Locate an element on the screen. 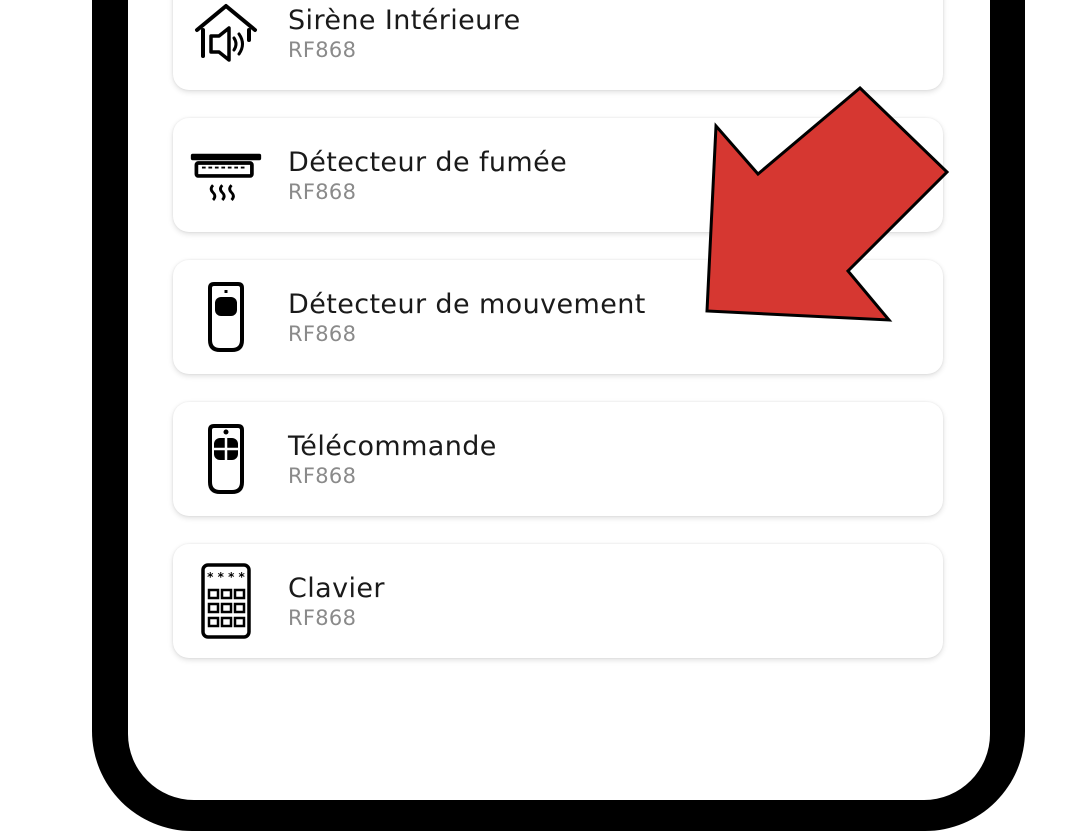 The width and height of the screenshot is (1080, 831). device-text: Clavier RF868 is located at coordinates (336, 602).